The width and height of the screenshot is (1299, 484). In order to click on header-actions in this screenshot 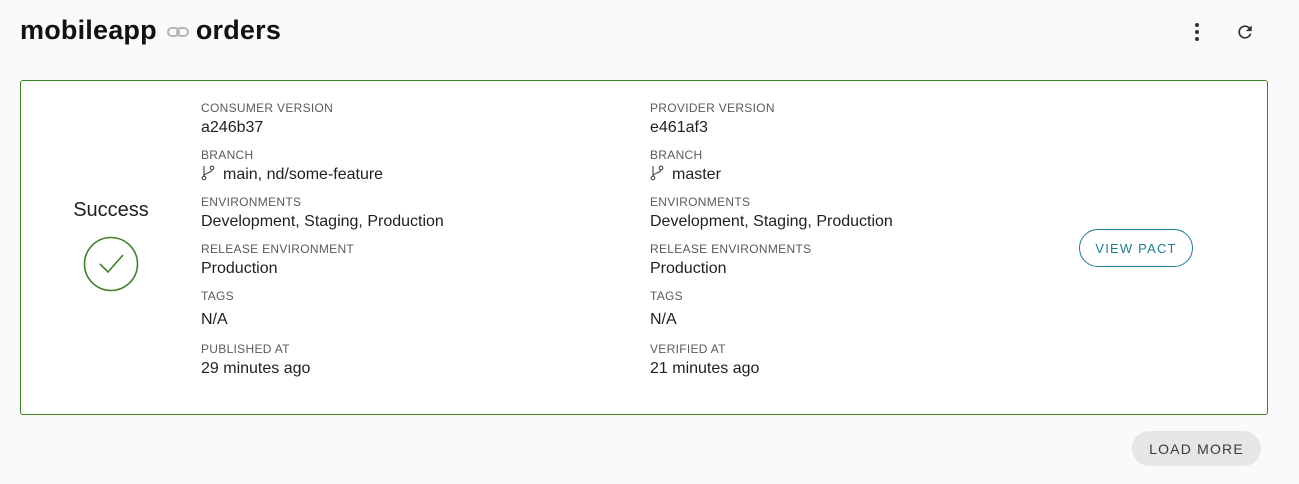, I will do `click(1221, 32)`.